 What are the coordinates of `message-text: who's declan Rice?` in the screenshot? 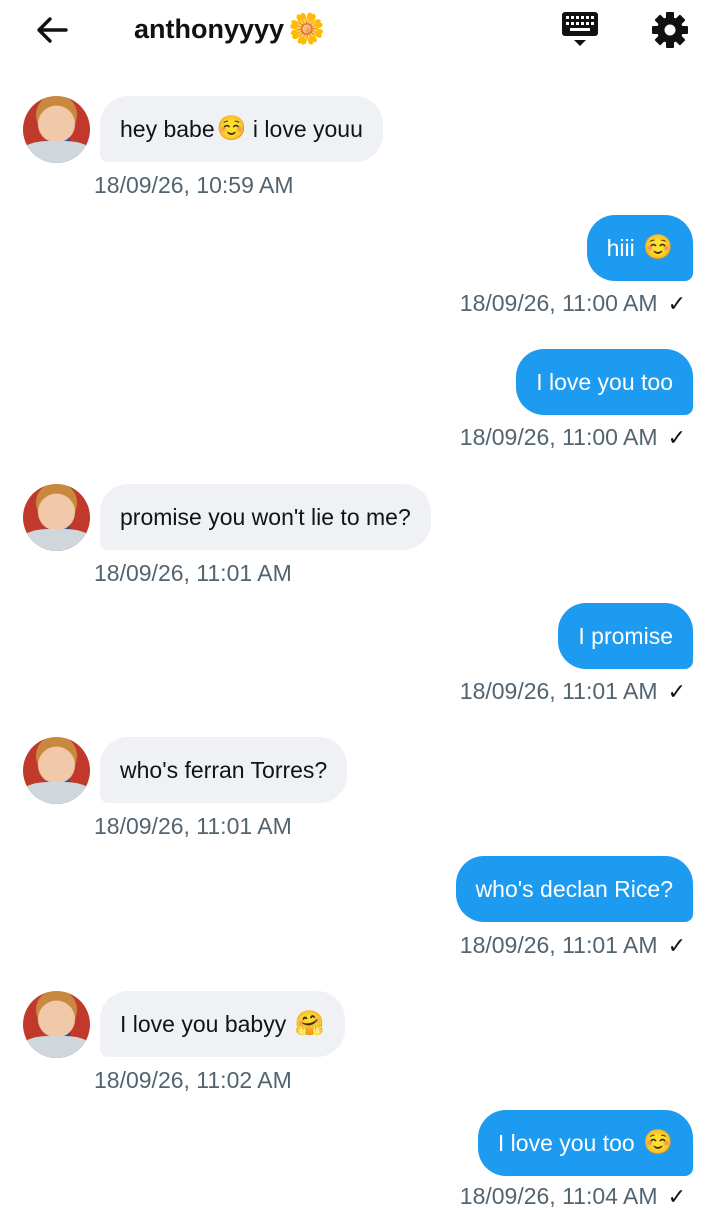 It's located at (574, 889).